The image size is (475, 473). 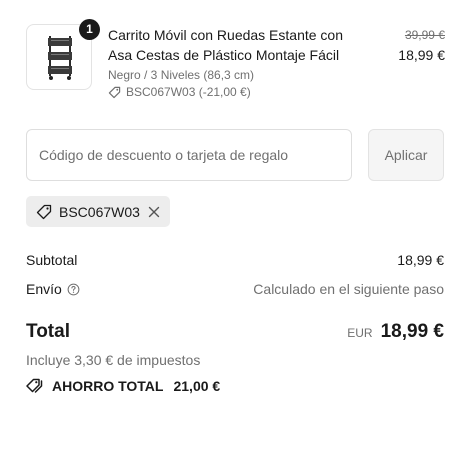 What do you see at coordinates (235, 260) in the screenshot?
I see `subtotal-row: Subtotal 18,99 €` at bounding box center [235, 260].